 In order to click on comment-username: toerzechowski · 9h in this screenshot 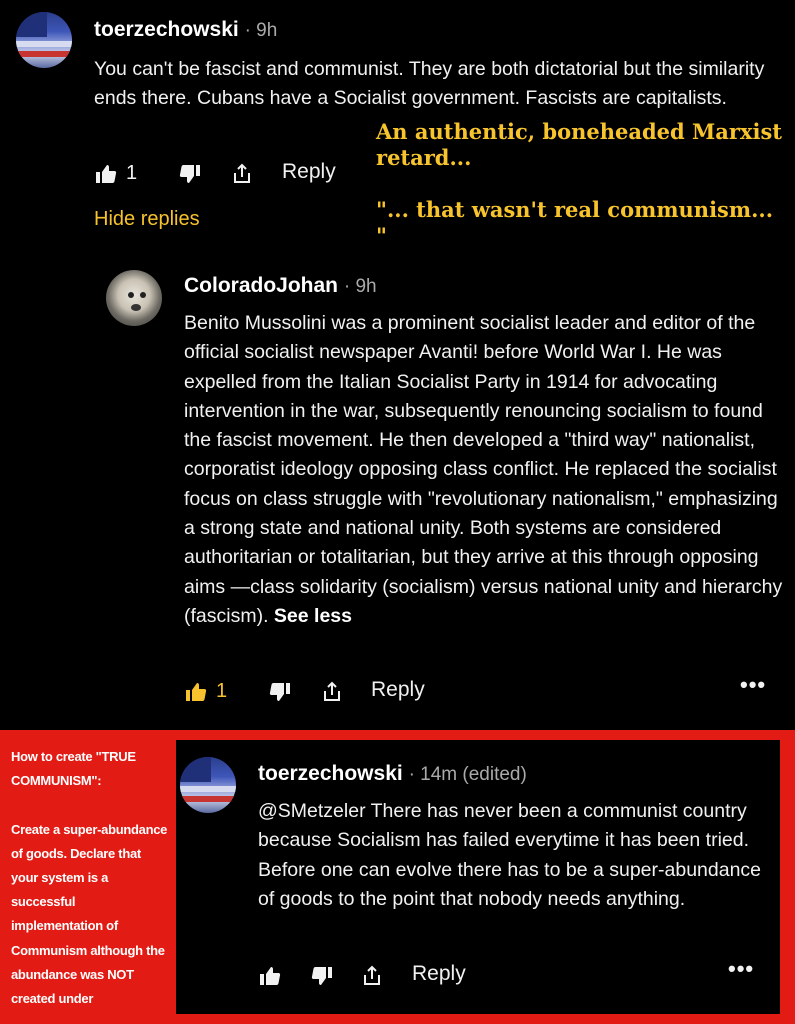, I will do `click(185, 30)`.